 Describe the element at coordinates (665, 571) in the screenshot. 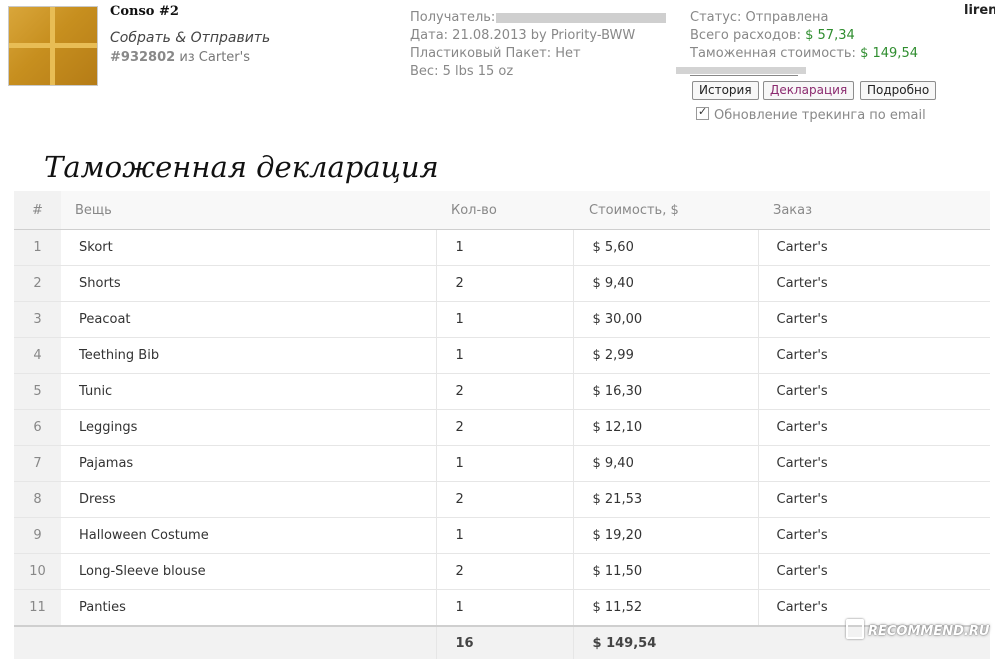

I see `row-cost: $ 11,50` at that location.